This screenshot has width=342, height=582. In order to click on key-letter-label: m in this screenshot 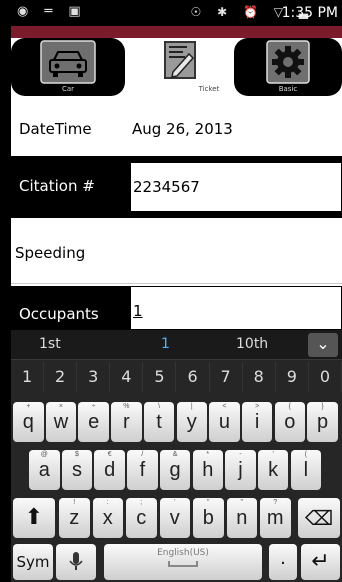, I will do `click(275, 518)`.